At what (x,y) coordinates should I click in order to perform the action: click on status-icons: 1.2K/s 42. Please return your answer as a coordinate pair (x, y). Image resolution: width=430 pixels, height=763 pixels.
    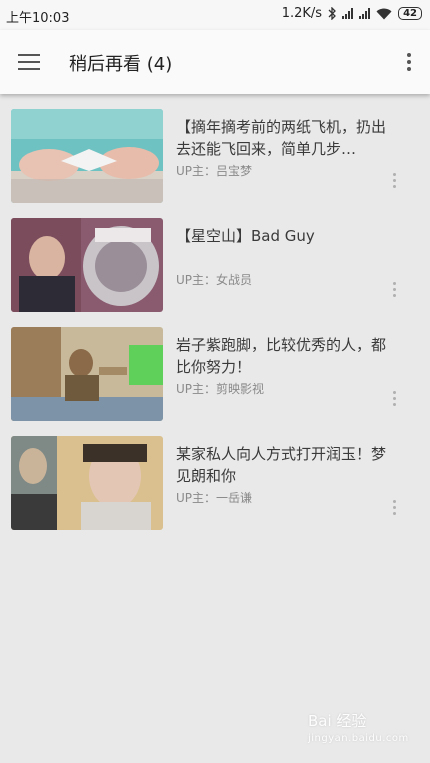
    Looking at the image, I should click on (352, 13).